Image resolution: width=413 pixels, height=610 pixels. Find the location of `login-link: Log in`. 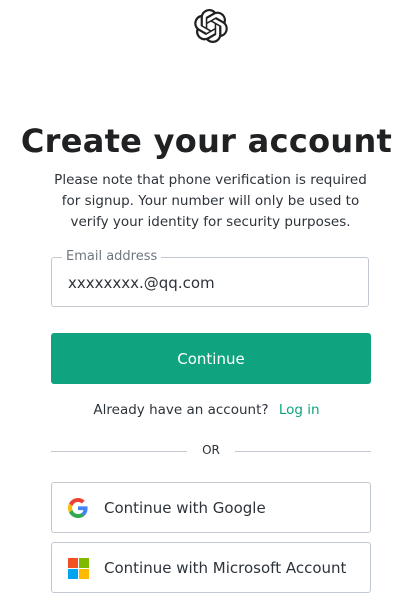

login-link: Log in is located at coordinates (299, 410).